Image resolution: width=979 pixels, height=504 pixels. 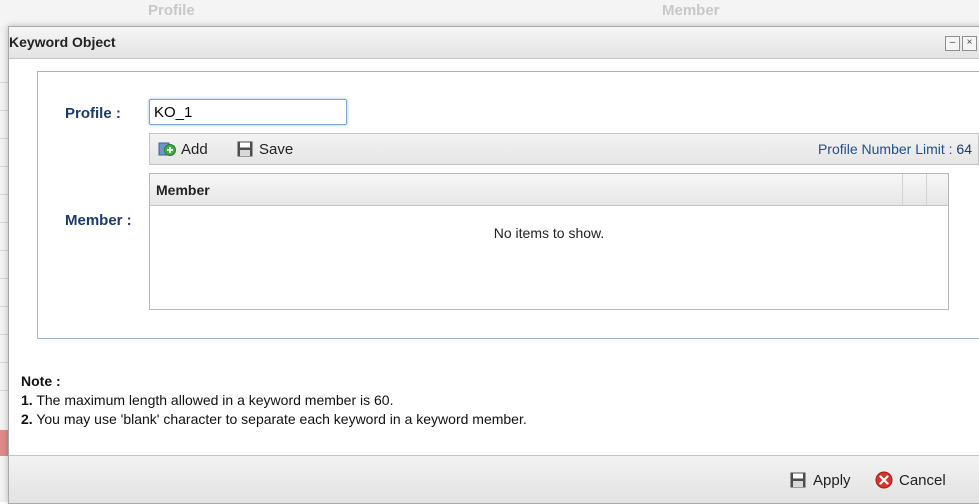 What do you see at coordinates (549, 190) in the screenshot?
I see `member-grid-header: Member` at bounding box center [549, 190].